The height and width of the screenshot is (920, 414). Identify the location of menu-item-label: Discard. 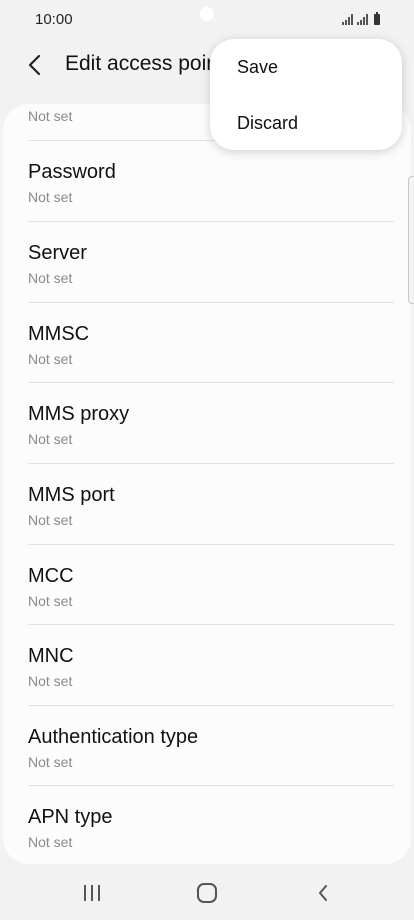
(268, 123).